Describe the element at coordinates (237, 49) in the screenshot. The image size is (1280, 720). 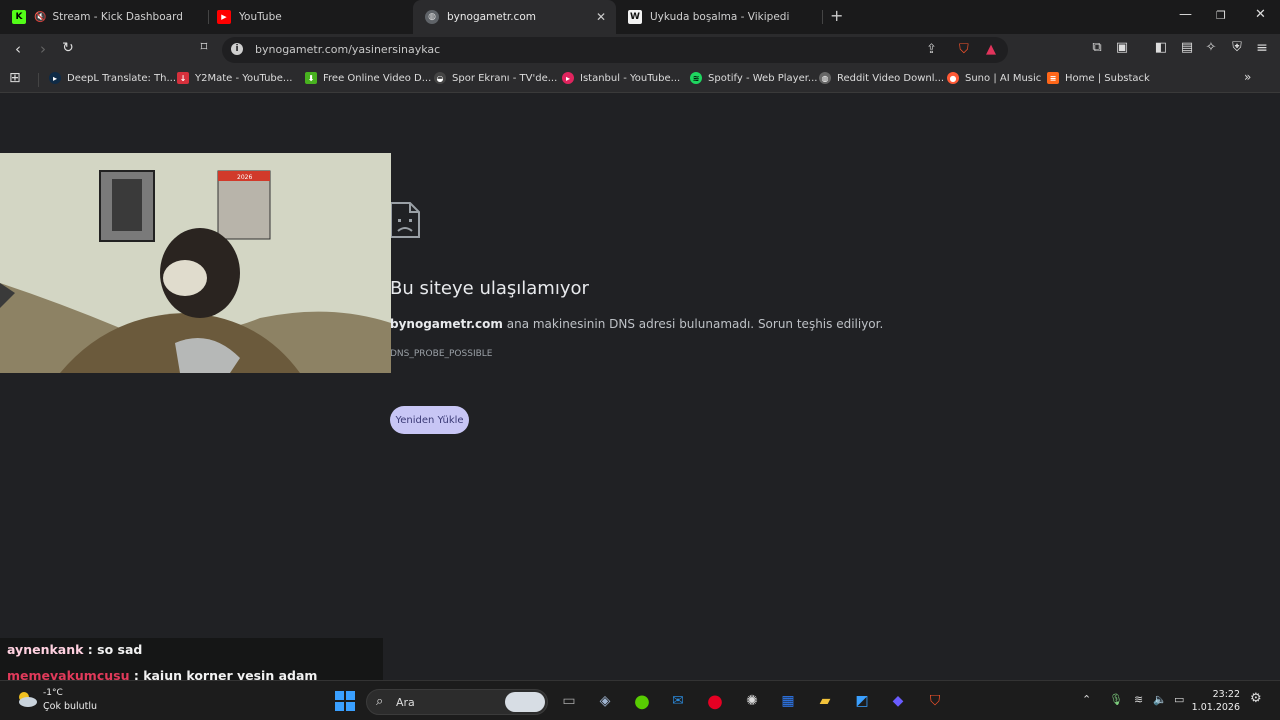
I see `site-info-icon: i` at that location.